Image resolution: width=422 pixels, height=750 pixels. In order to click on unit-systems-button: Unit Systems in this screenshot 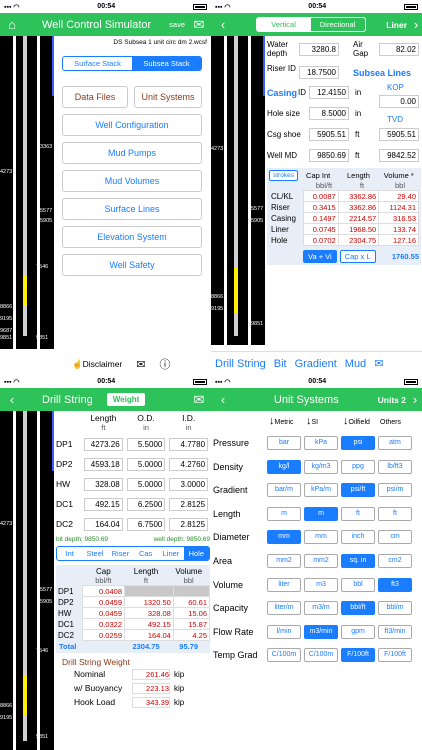, I will do `click(168, 97)`.